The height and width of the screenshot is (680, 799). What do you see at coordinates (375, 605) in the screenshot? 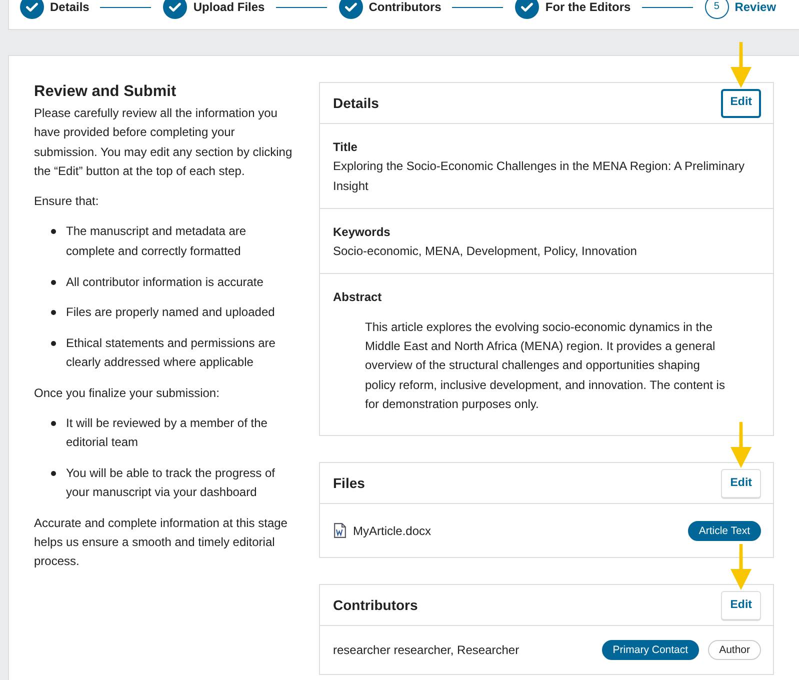
I see `section-title: Contributors` at bounding box center [375, 605].